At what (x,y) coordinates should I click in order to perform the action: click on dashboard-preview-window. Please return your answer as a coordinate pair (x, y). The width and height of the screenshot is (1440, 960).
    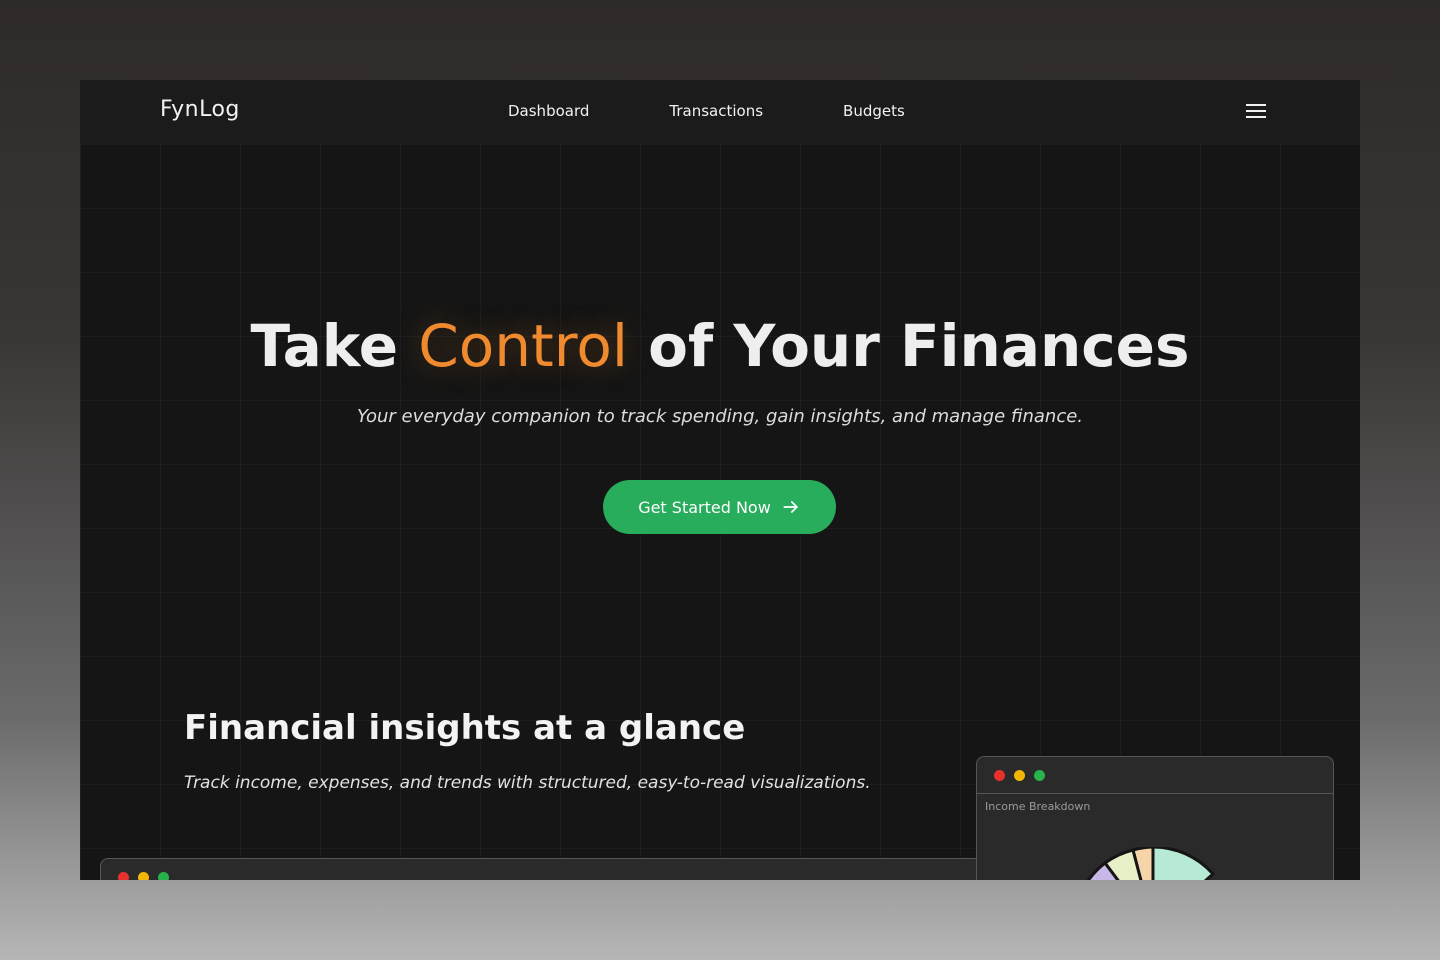
    Looking at the image, I should click on (551, 869).